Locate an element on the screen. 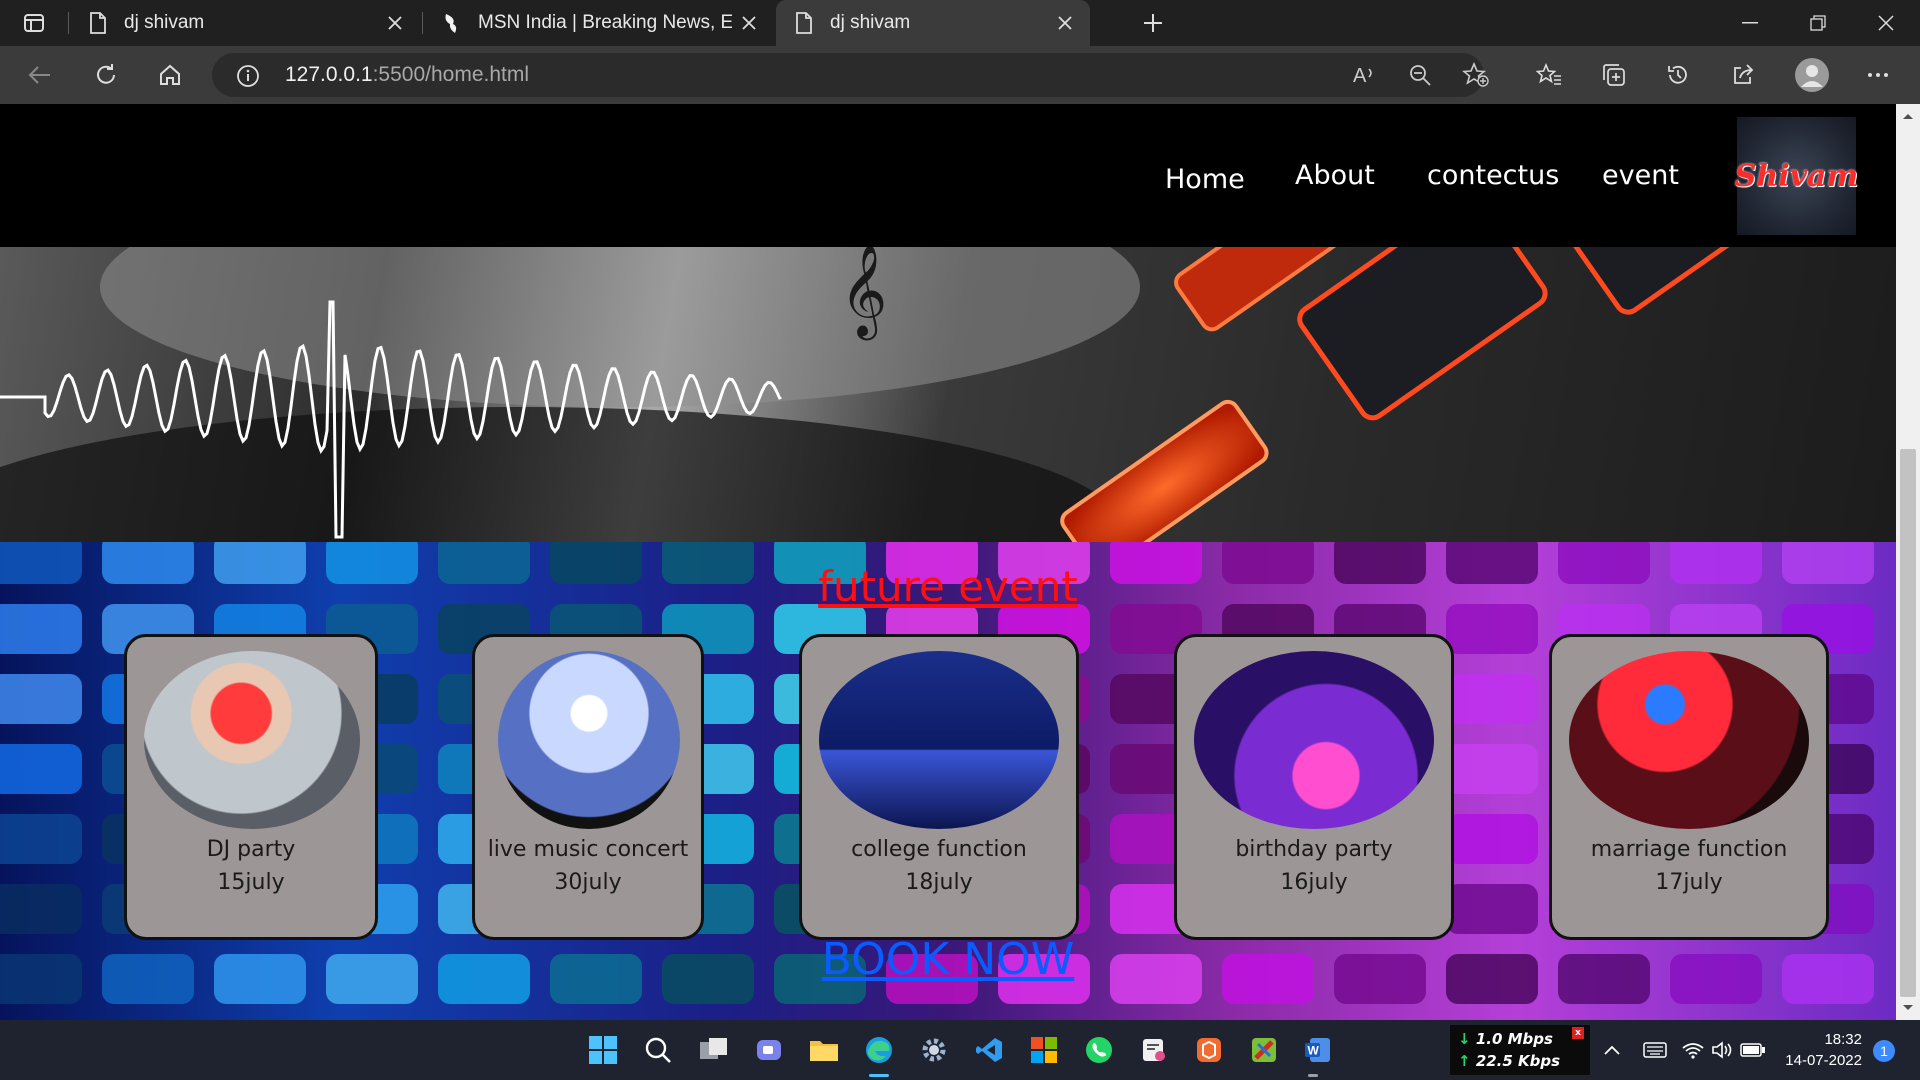  events-title: future event is located at coordinates (948, 586).